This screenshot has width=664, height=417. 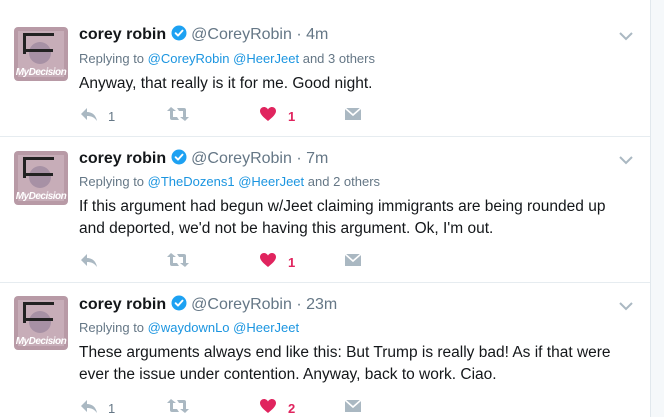 I want to click on tweet-actions: 1 1, so click(x=229, y=116).